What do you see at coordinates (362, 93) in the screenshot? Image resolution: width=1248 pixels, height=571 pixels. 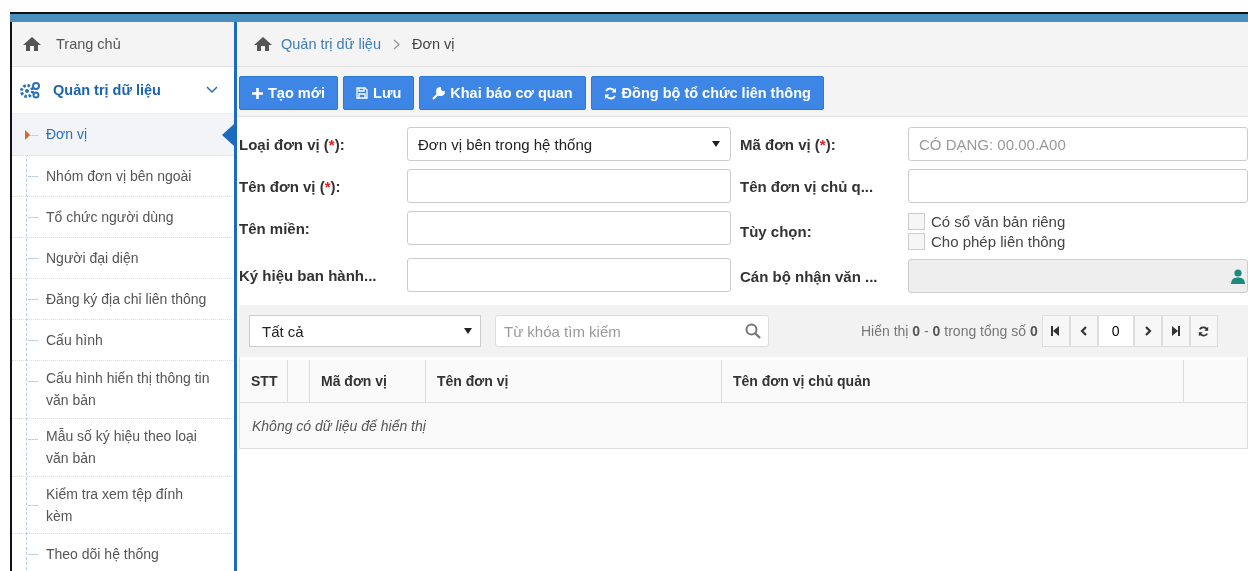 I see `floppy-icon` at bounding box center [362, 93].